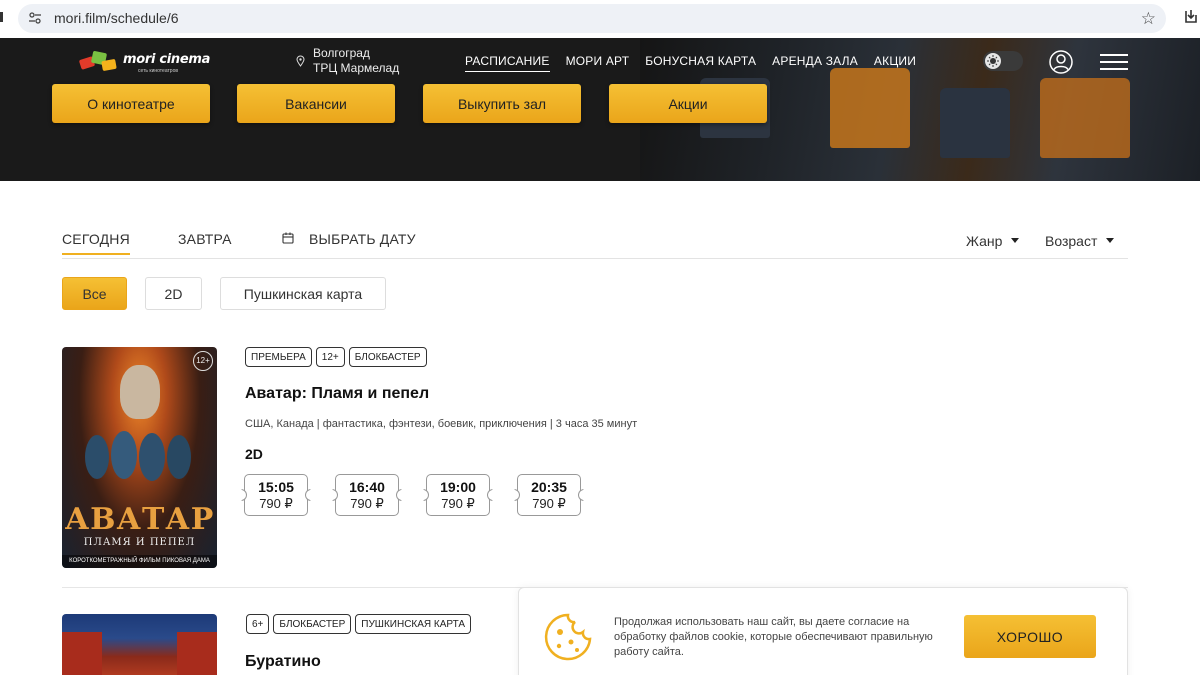 The image size is (1200, 675). What do you see at coordinates (140, 392) in the screenshot?
I see `poster-face-art` at bounding box center [140, 392].